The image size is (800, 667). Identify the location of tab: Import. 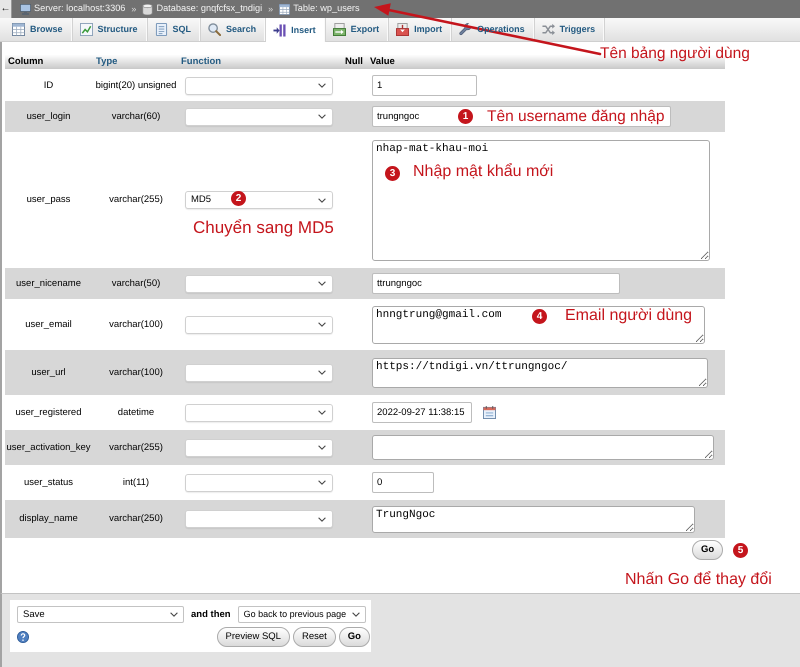
(420, 29).